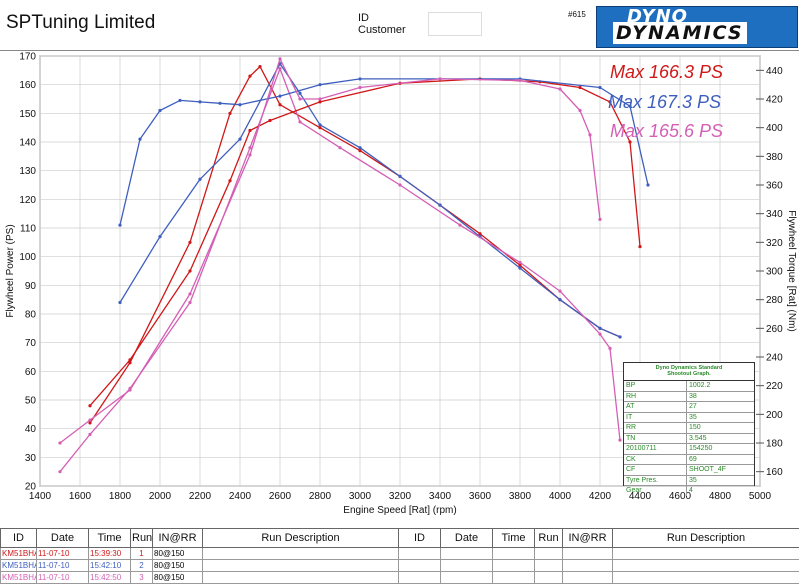  I want to click on legend-row: CF SHOOT_4F, so click(689, 470).